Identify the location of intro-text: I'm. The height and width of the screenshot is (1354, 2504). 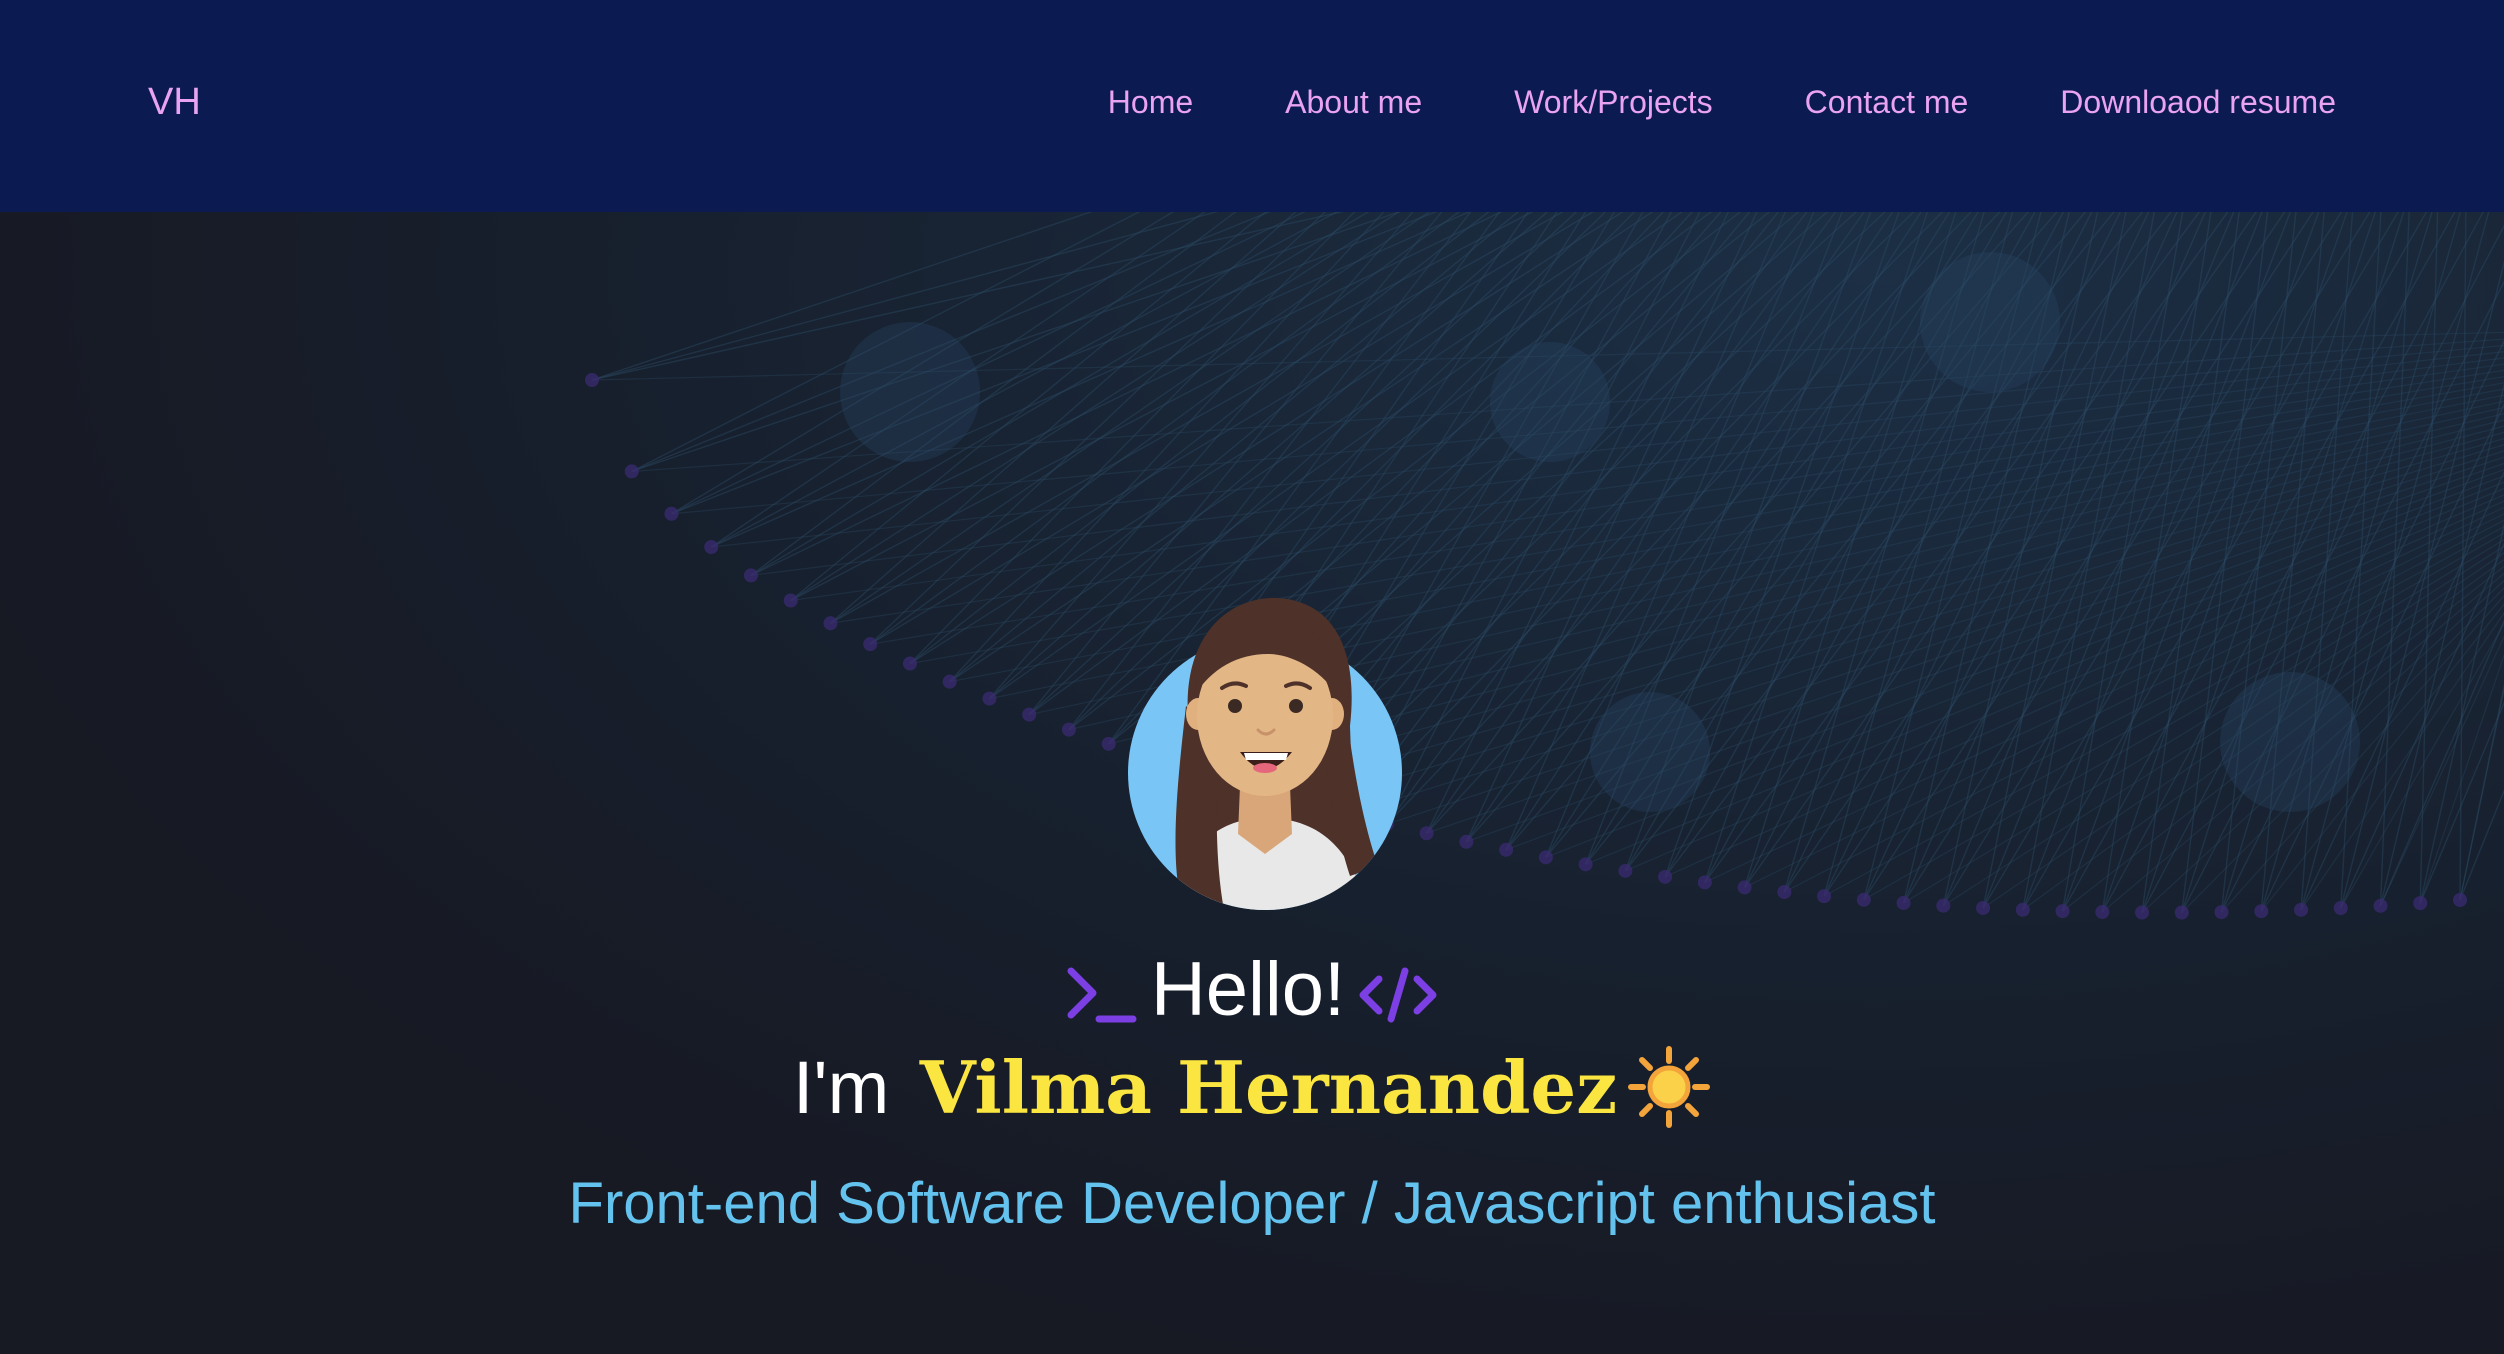
(851, 1087).